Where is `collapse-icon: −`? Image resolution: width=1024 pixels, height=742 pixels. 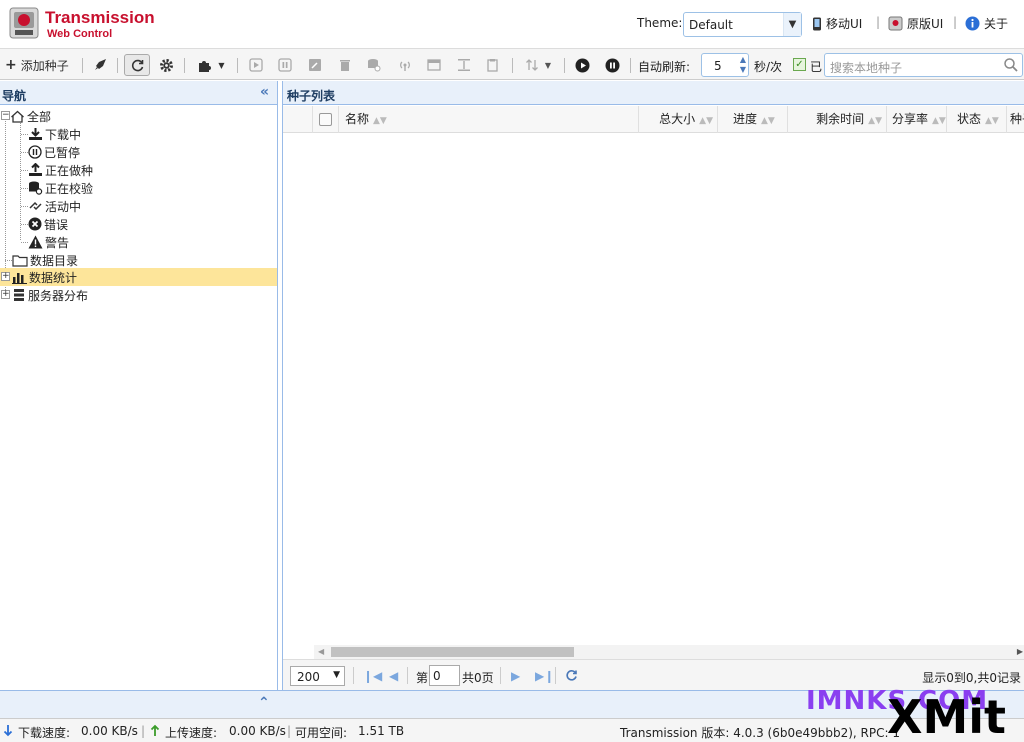 collapse-icon: − is located at coordinates (5, 115).